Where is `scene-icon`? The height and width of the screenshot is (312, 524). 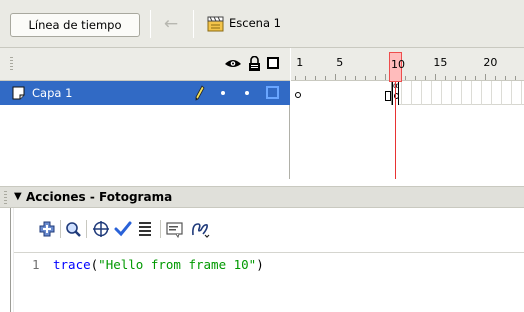 scene-icon is located at coordinates (215, 24).